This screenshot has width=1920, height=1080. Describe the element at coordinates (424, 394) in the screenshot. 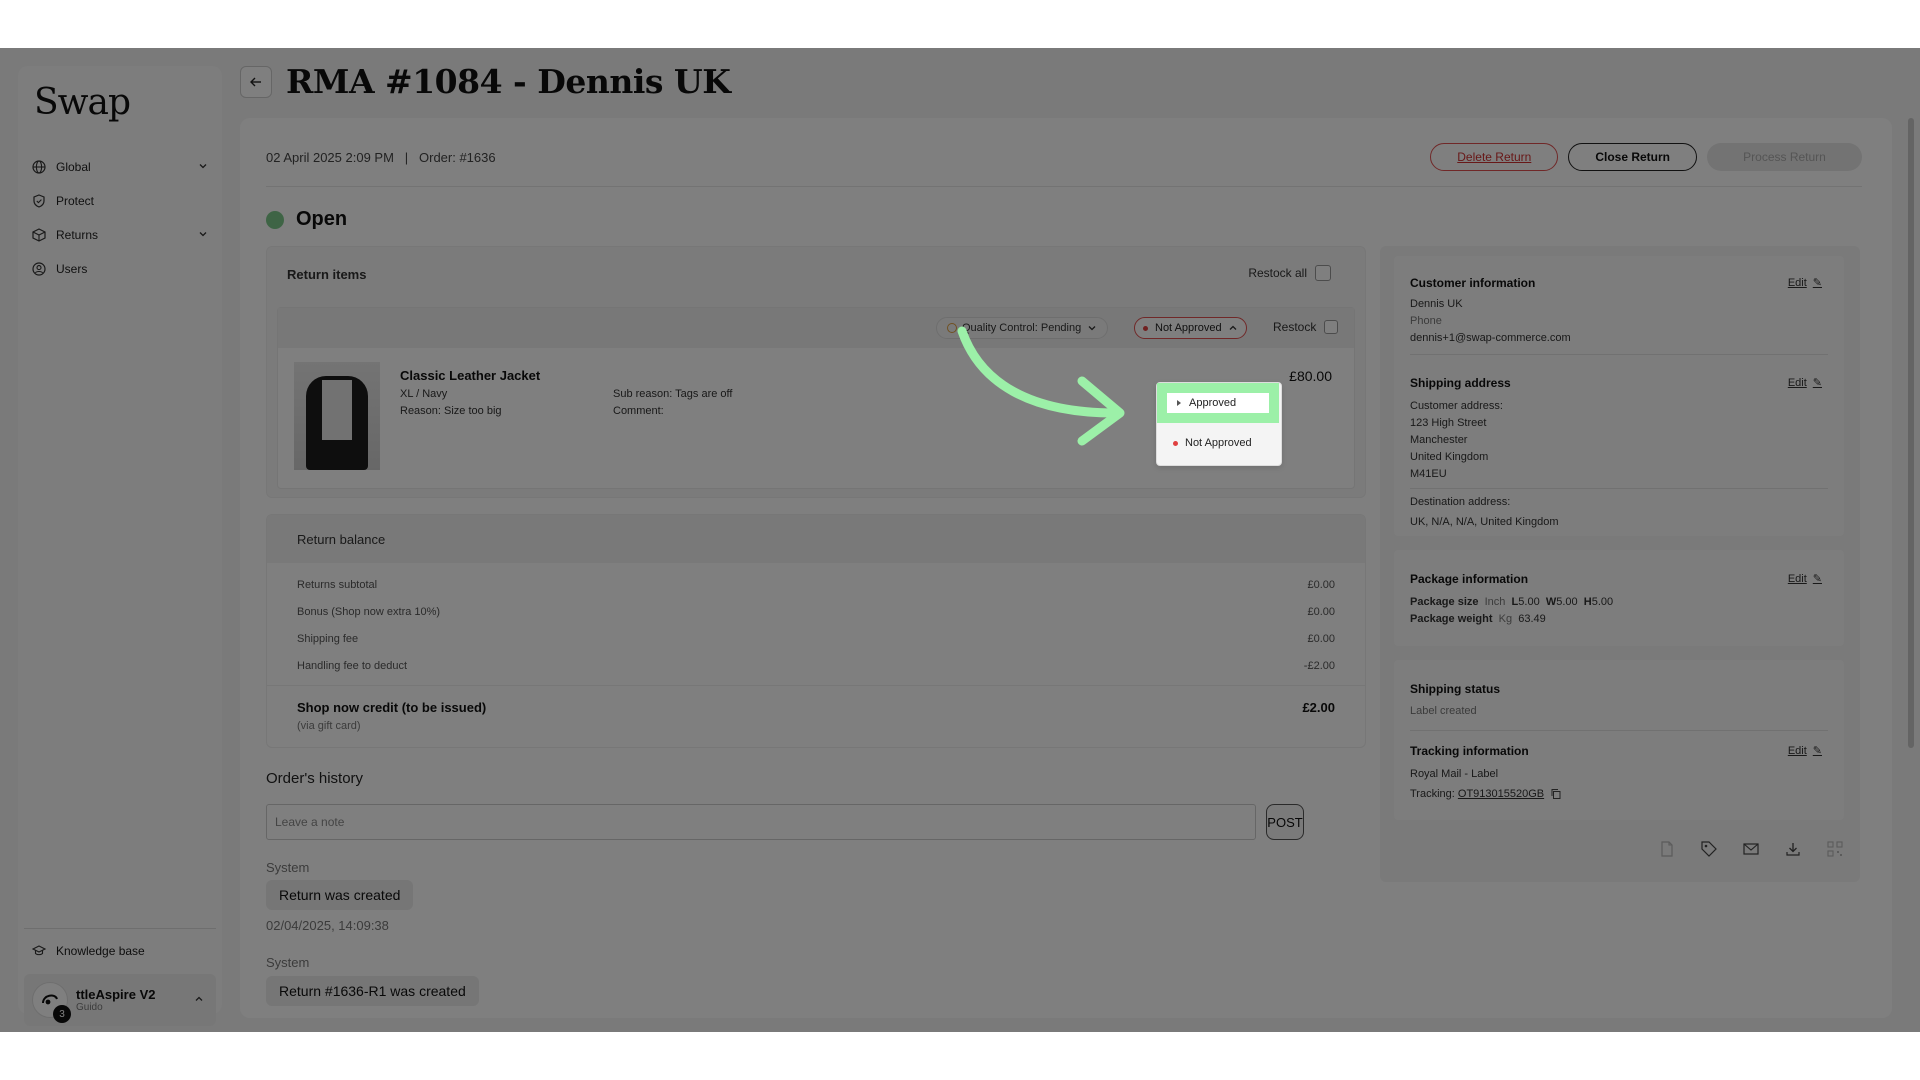

I see `product-variant: XL / Navy` at that location.